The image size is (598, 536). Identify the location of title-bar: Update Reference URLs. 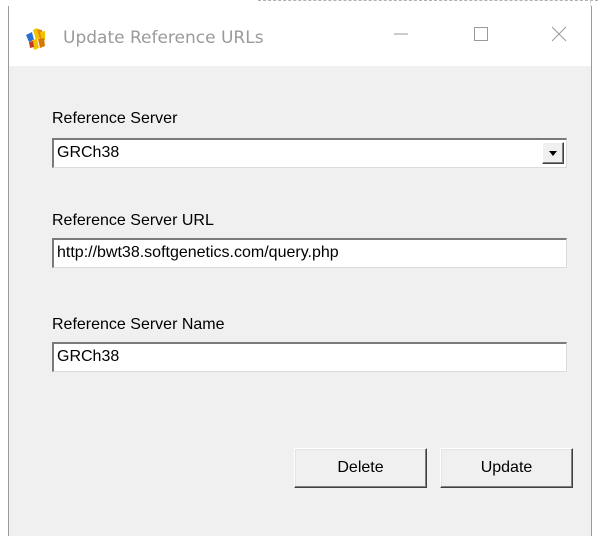
(300, 36).